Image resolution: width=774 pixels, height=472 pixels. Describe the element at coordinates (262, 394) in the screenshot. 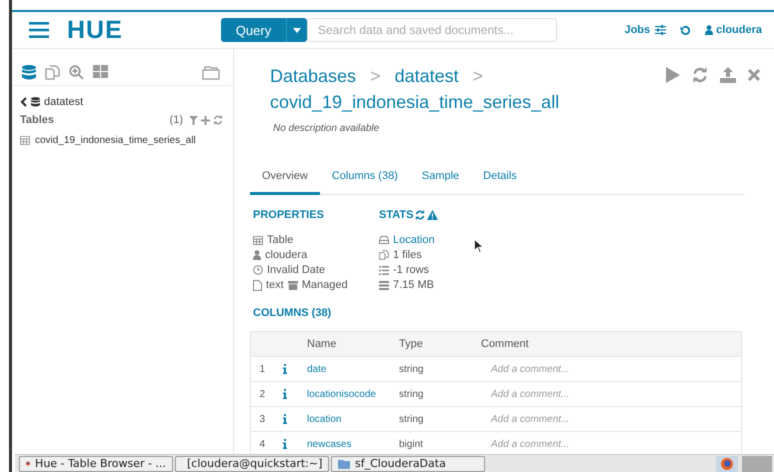

I see `row-number: 2` at that location.